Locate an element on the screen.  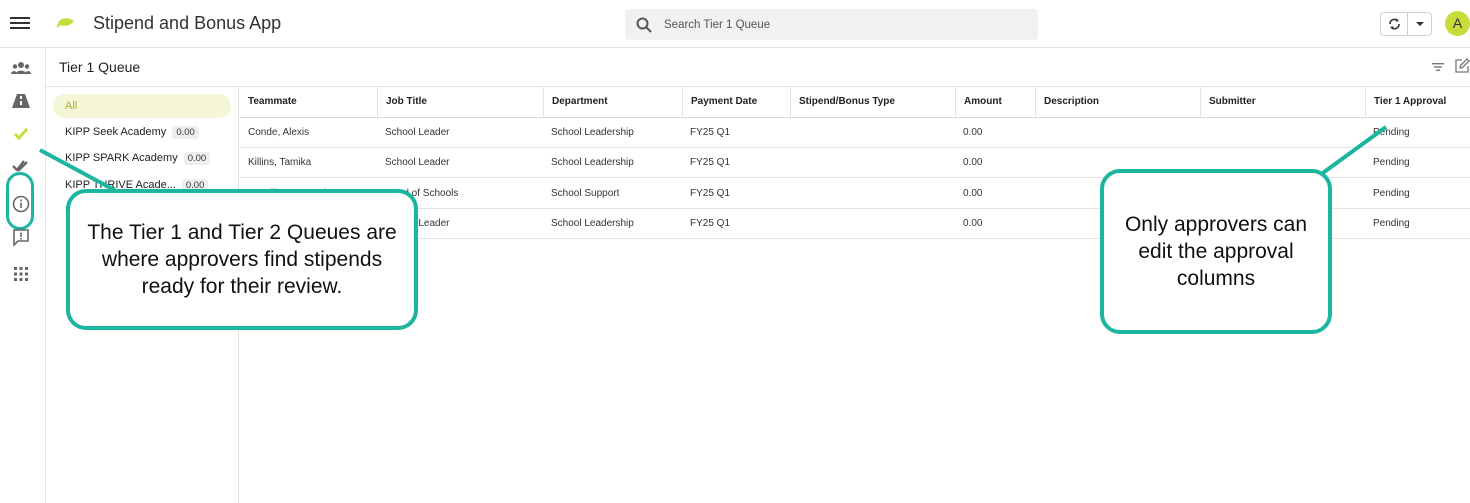
app-title: Stipend and Bonus App is located at coordinates (187, 23).